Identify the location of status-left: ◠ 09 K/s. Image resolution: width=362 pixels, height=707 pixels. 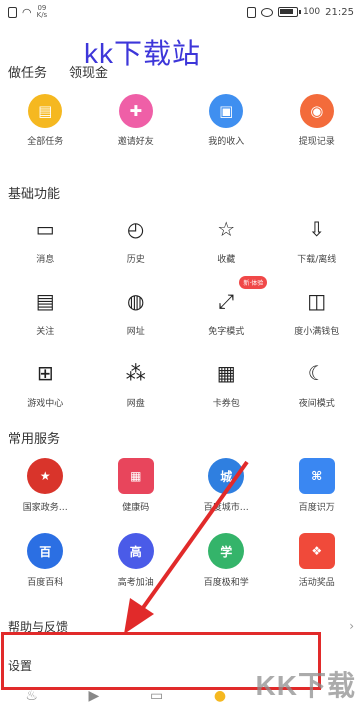
(27, 12).